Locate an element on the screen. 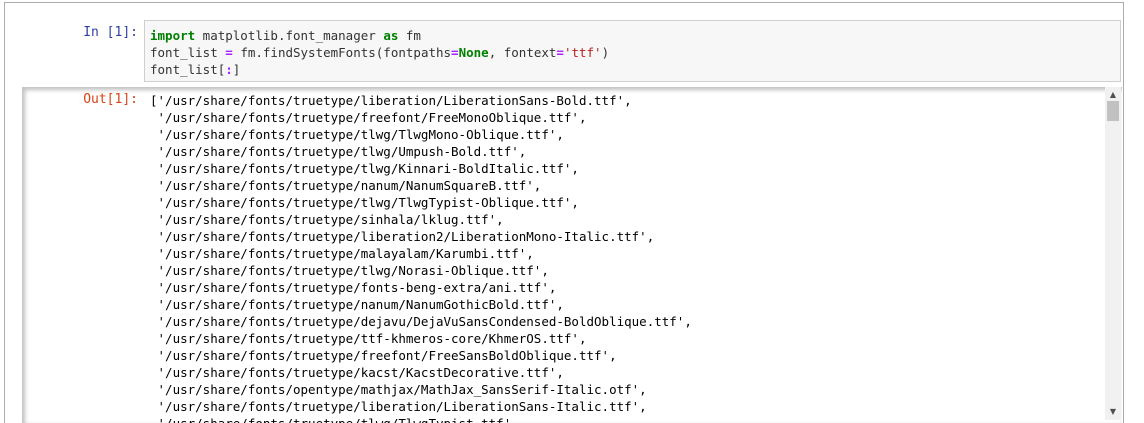 Image resolution: width=1144 pixels, height=423 pixels. code-token: ) is located at coordinates (605, 52).